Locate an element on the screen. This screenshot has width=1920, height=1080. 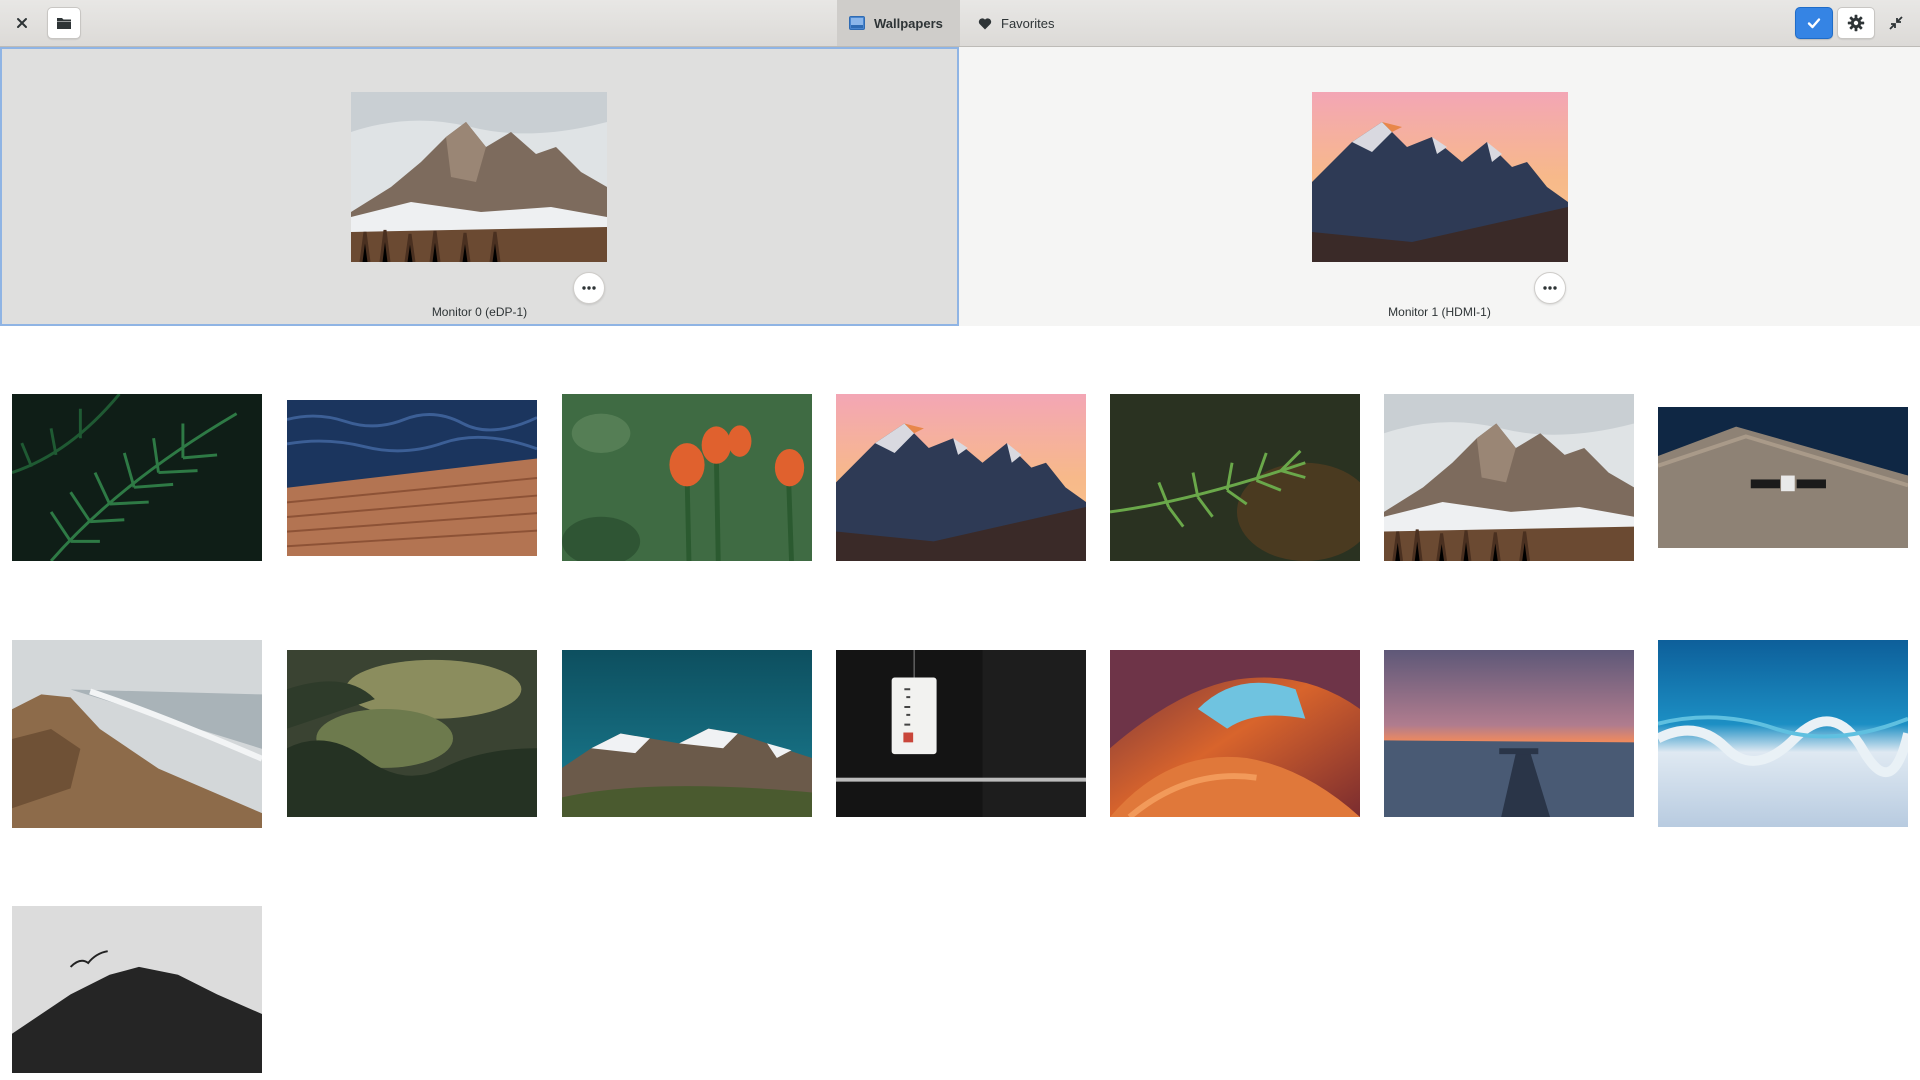
folder-icon is located at coordinates (64, 23).